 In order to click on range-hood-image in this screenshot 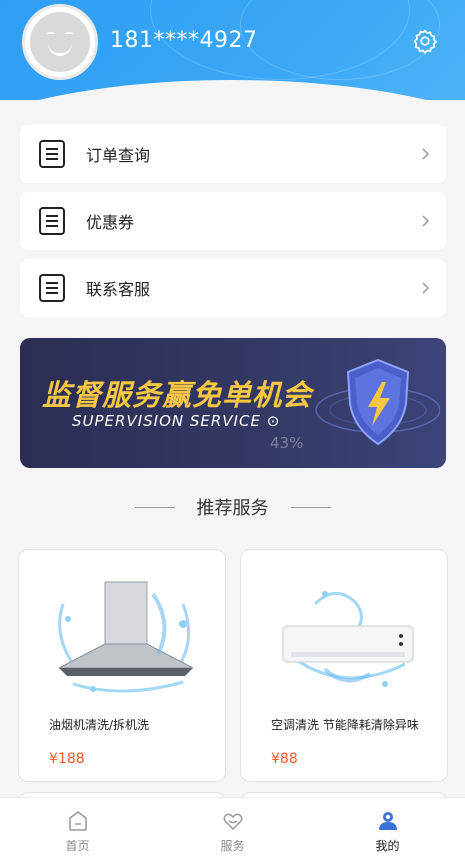, I will do `click(126, 637)`.